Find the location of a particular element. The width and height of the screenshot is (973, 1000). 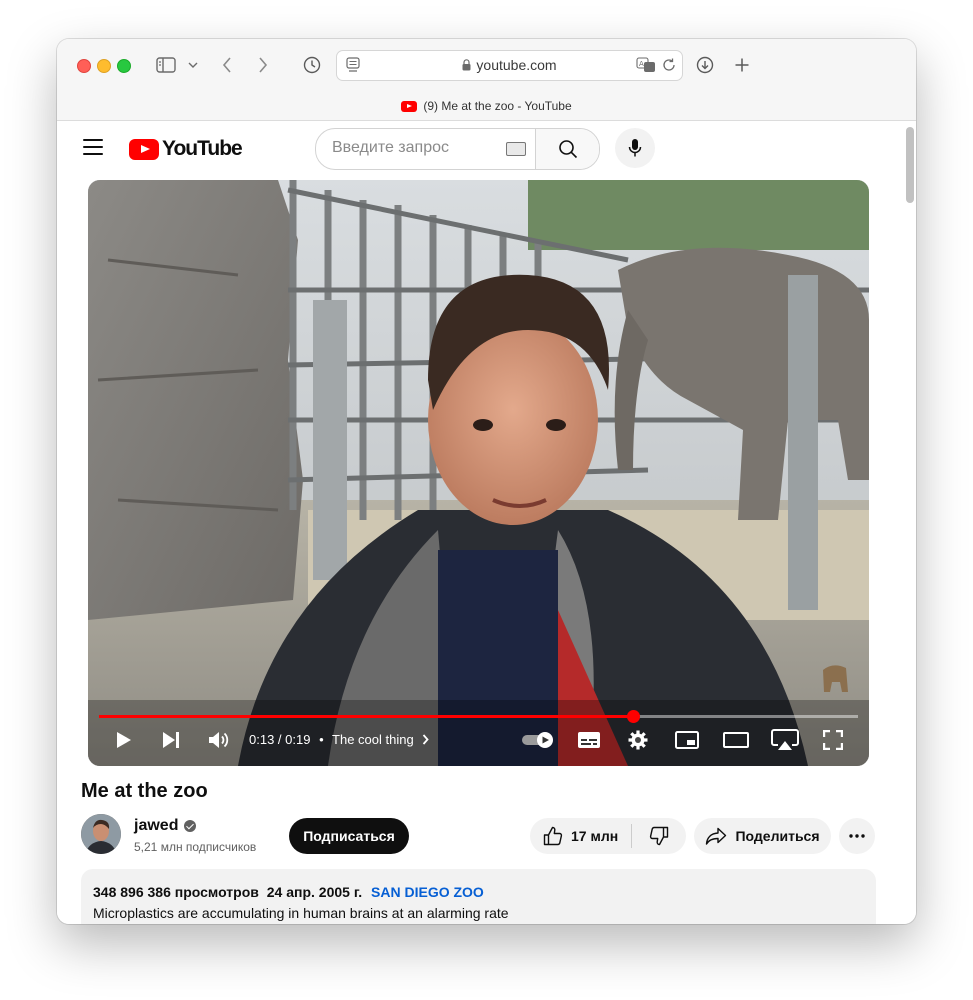

history-icon is located at coordinates (312, 65).